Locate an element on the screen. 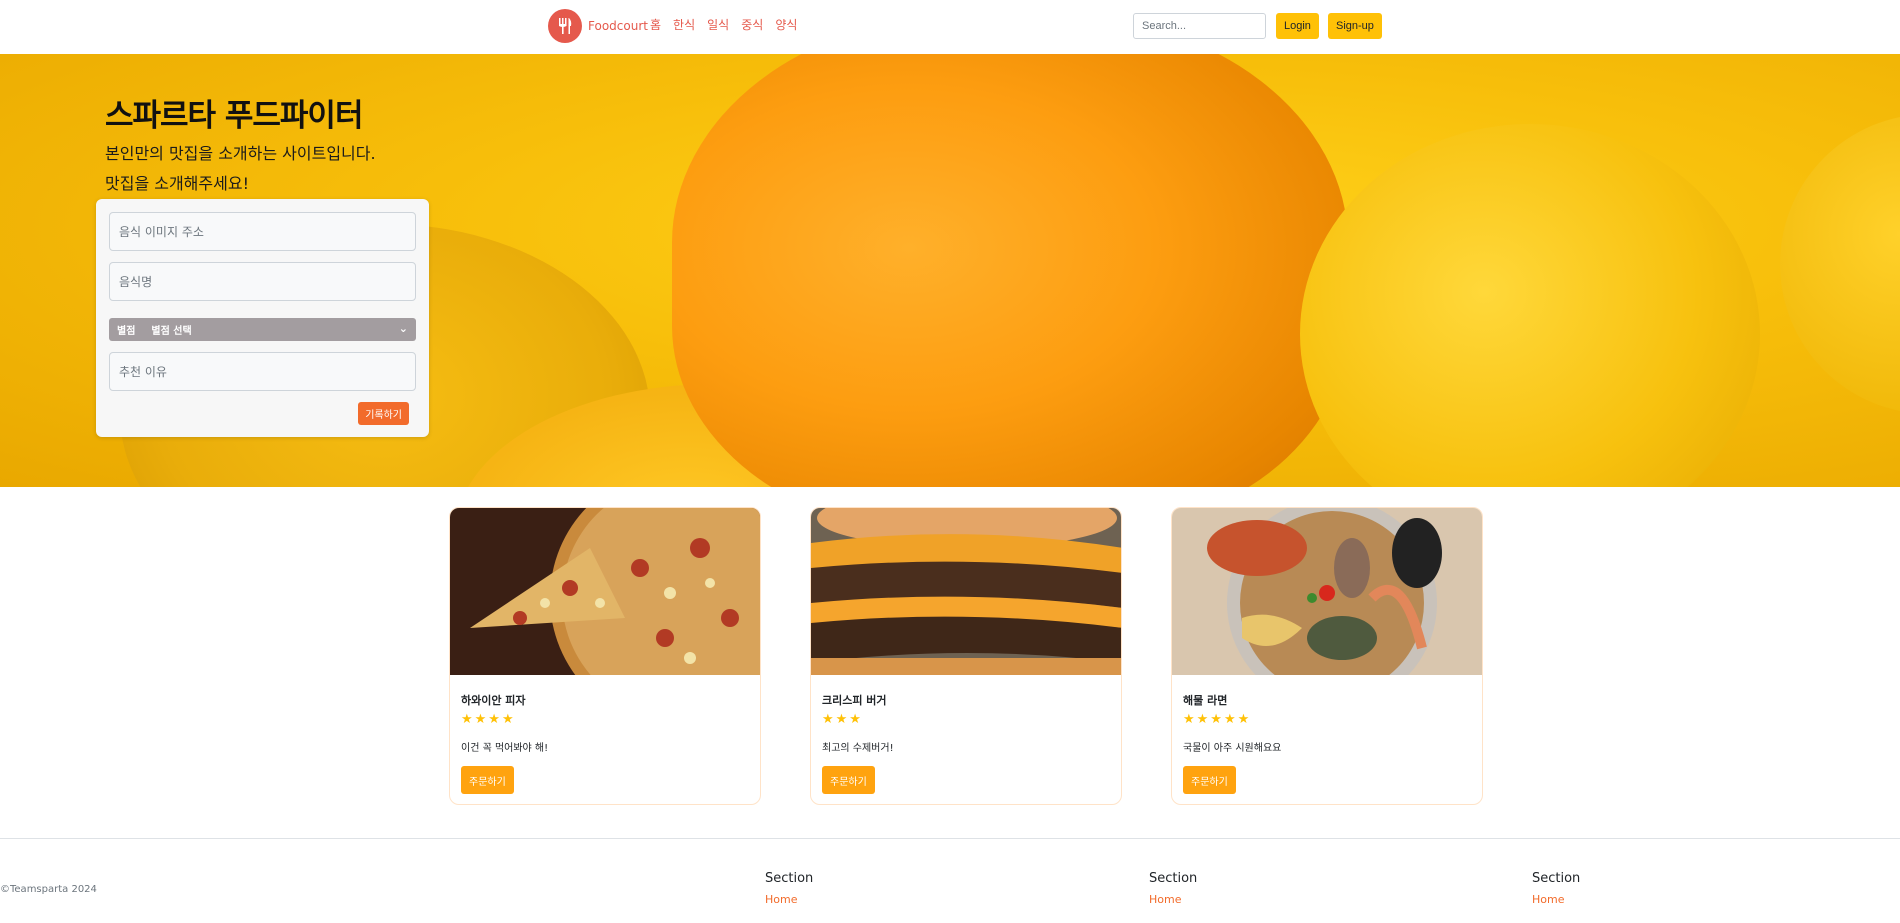 Image resolution: width=1900 pixels, height=923 pixels. star-rating: ★★★★ is located at coordinates (488, 719).